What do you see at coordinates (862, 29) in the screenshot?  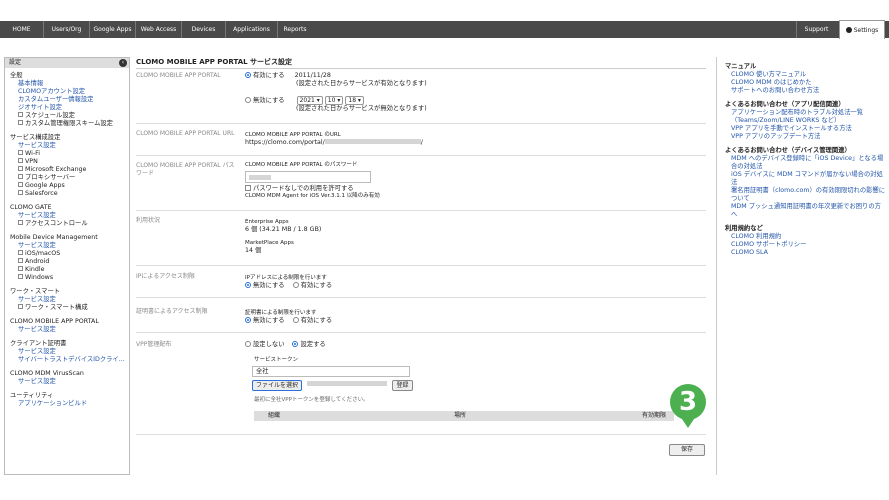 I see `nav-settings-tab: Settings` at bounding box center [862, 29].